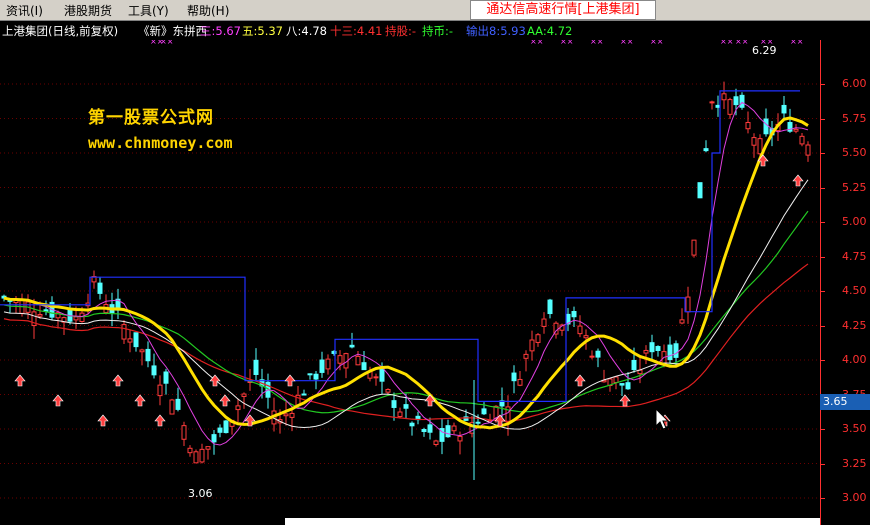 Image resolution: width=870 pixels, height=525 pixels. Describe the element at coordinates (24, 10) in the screenshot. I see `menu-zixun: 资讯(I)` at that location.